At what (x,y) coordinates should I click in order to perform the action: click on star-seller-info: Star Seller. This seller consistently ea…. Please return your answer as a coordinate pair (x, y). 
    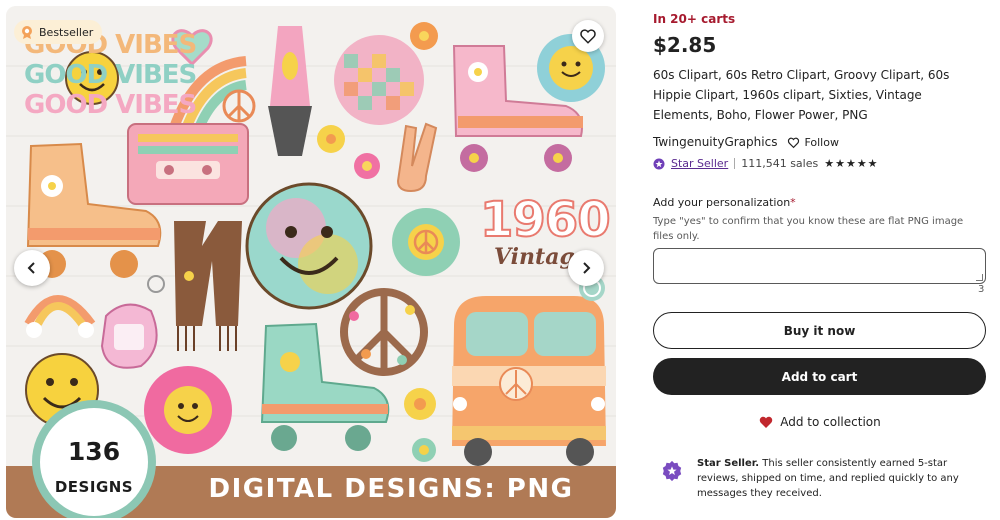
    Looking at the image, I should click on (826, 478).